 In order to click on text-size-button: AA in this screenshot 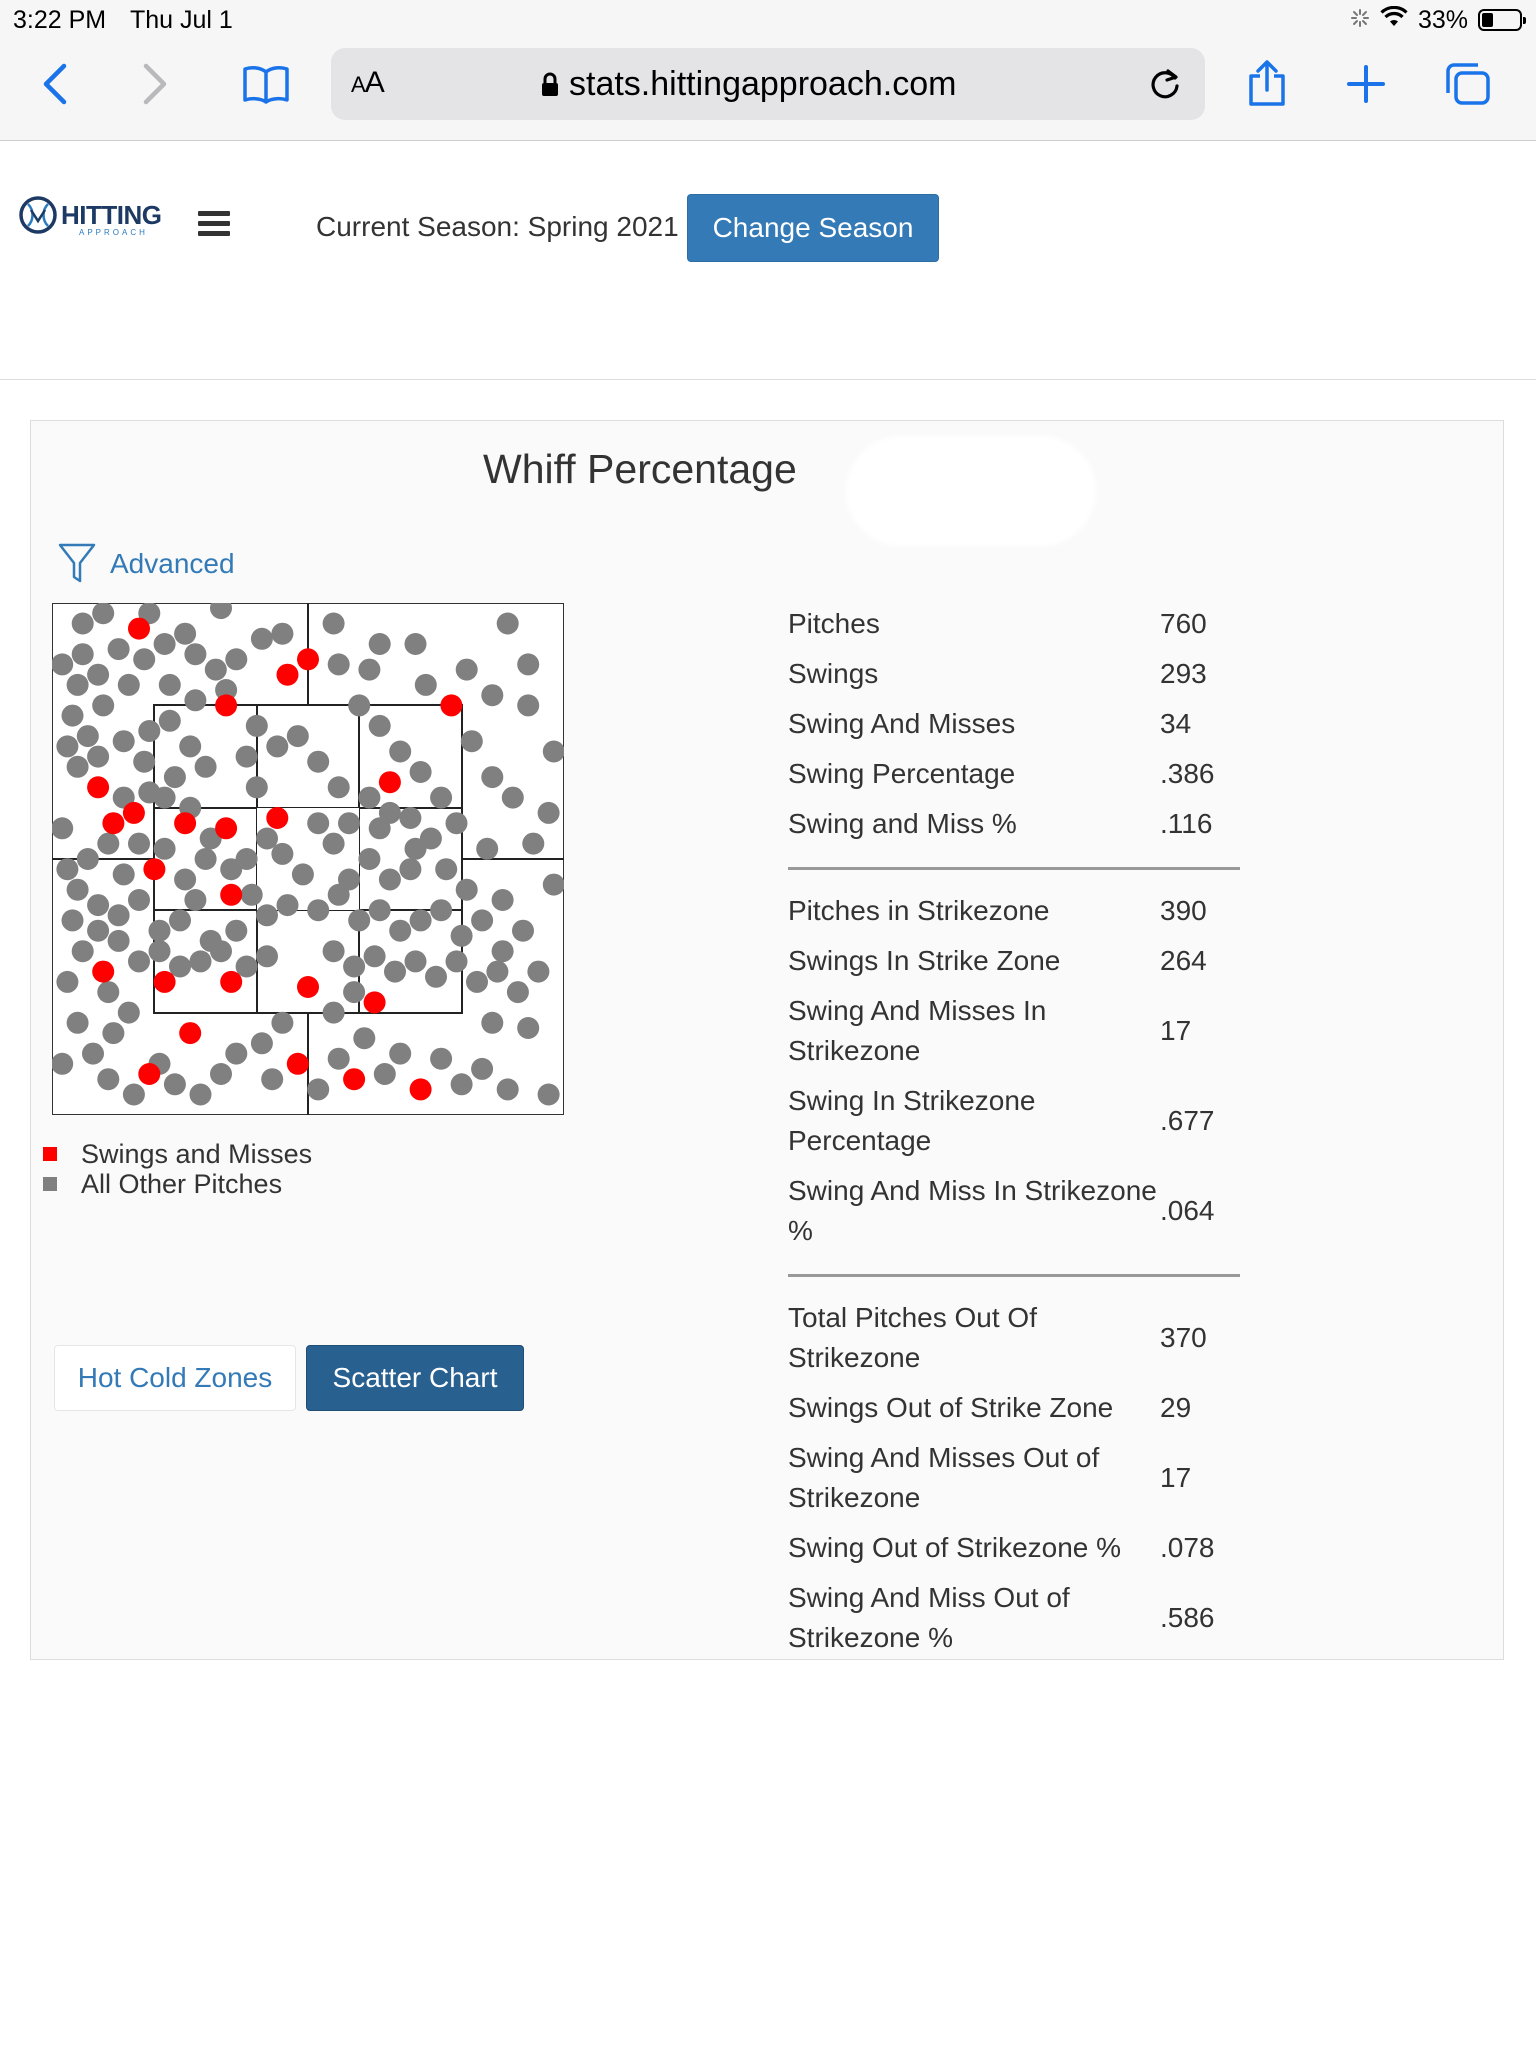, I will do `click(368, 83)`.